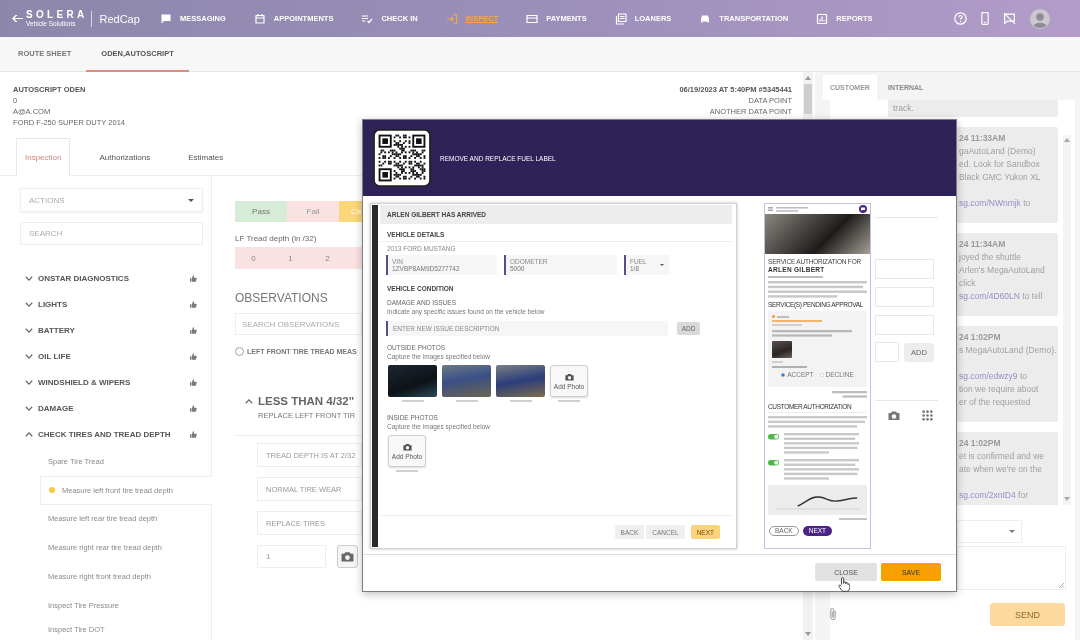 Image resolution: width=1080 pixels, height=640 pixels. Describe the element at coordinates (57, 14) in the screenshot. I see `brand-name: SOLERA` at that location.